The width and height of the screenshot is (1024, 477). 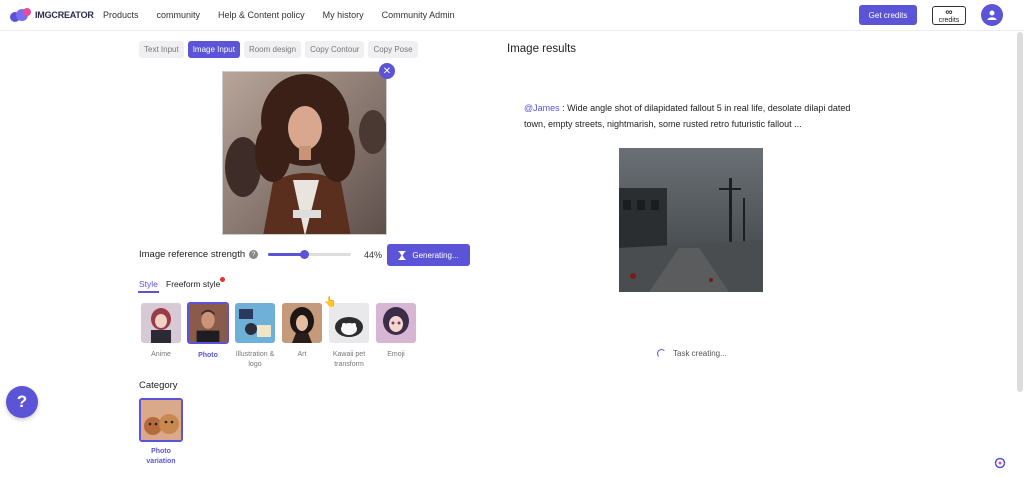 What do you see at coordinates (542, 108) in the screenshot?
I see `prompt-user: @James` at bounding box center [542, 108].